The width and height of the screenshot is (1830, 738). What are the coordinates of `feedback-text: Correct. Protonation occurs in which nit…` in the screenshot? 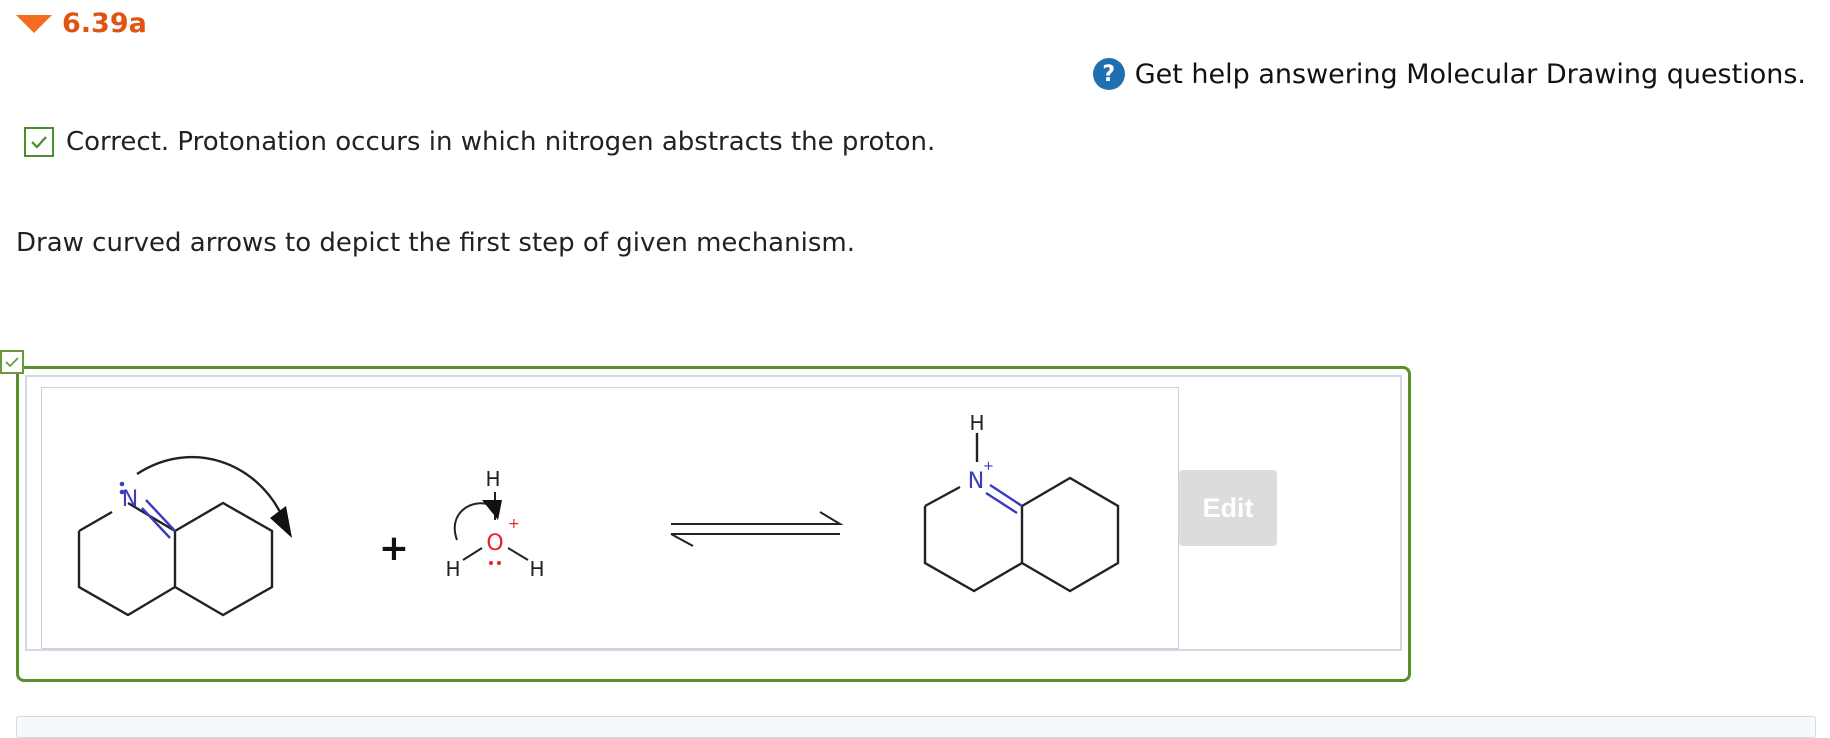 It's located at (501, 142).